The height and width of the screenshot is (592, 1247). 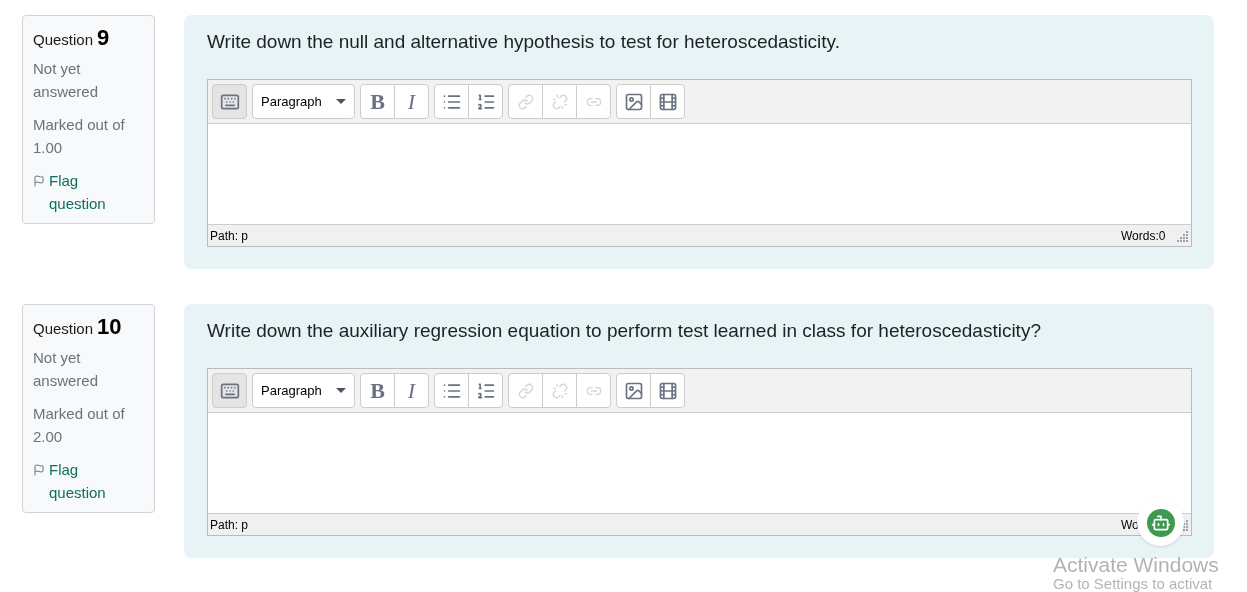 I want to click on mark-value: 1.00, so click(x=48, y=148).